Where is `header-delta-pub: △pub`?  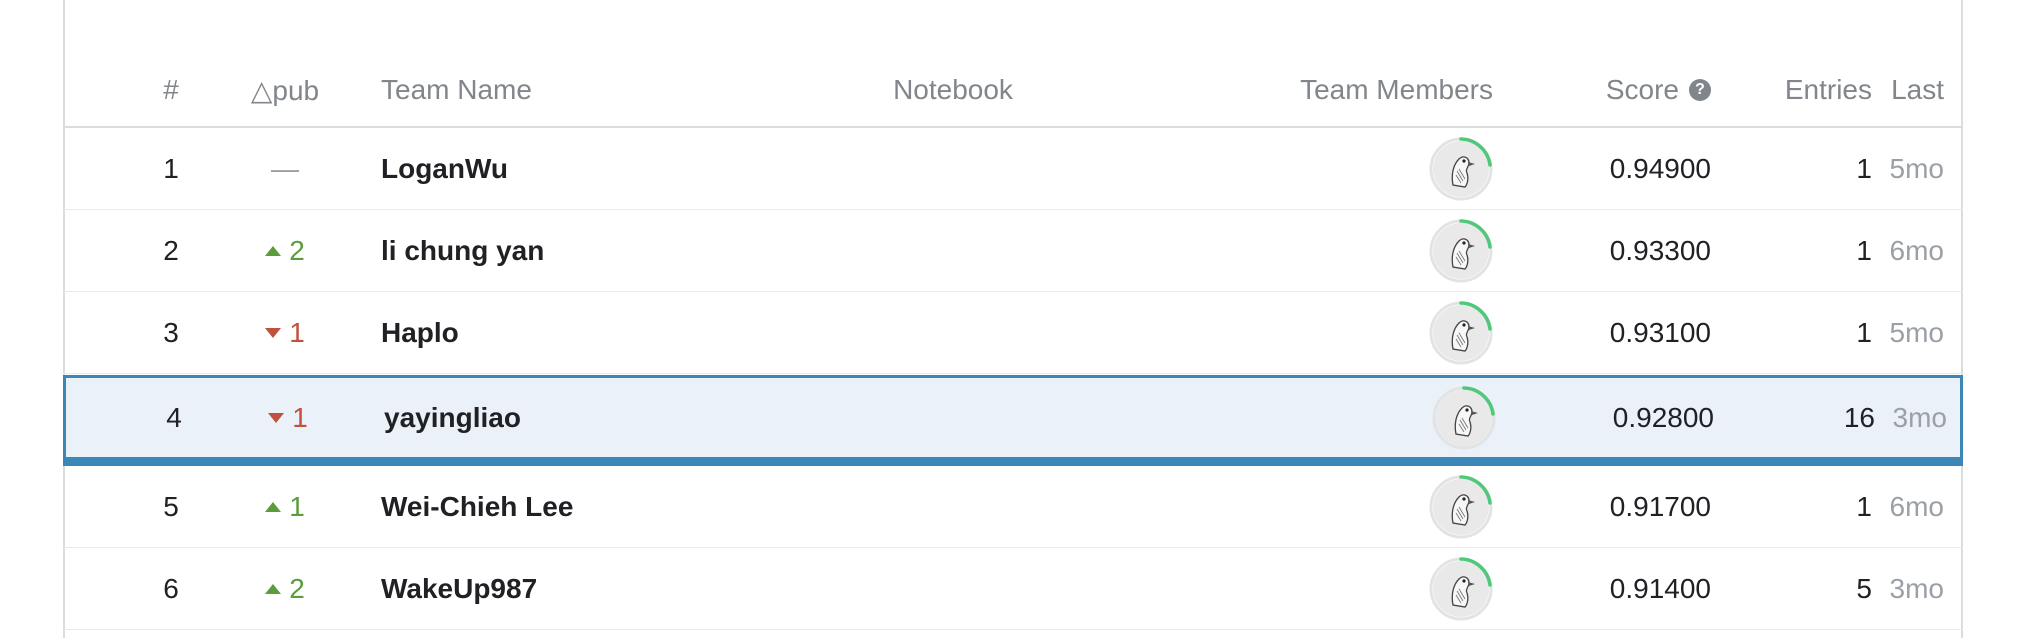
header-delta-pub: △pub is located at coordinates (285, 90).